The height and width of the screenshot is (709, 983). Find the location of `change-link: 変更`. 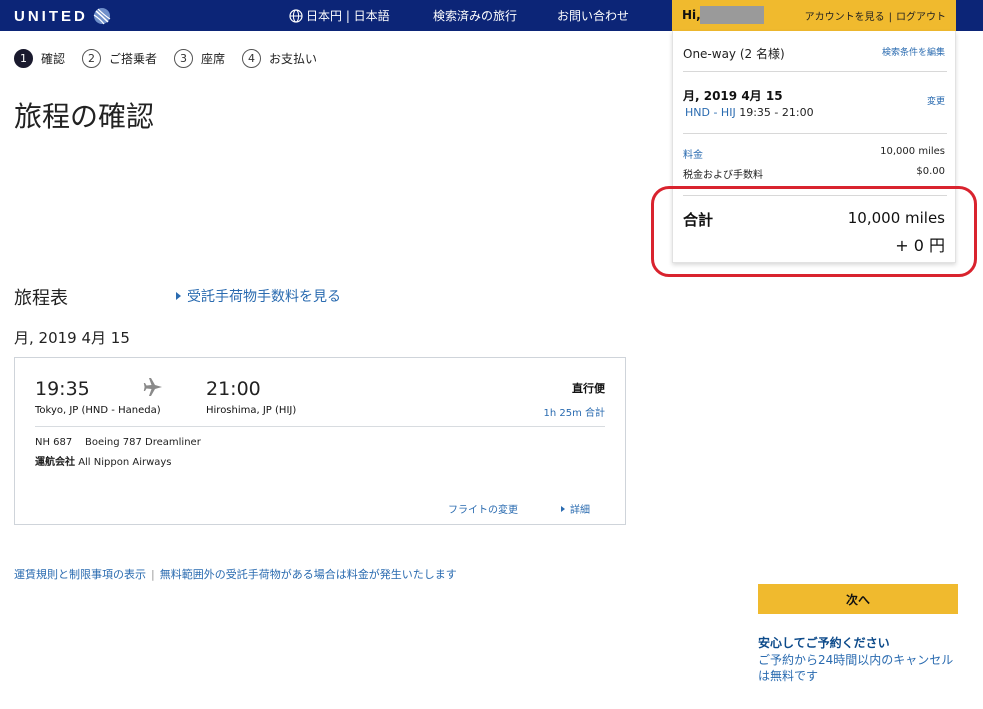

change-link: 変更 is located at coordinates (936, 100).